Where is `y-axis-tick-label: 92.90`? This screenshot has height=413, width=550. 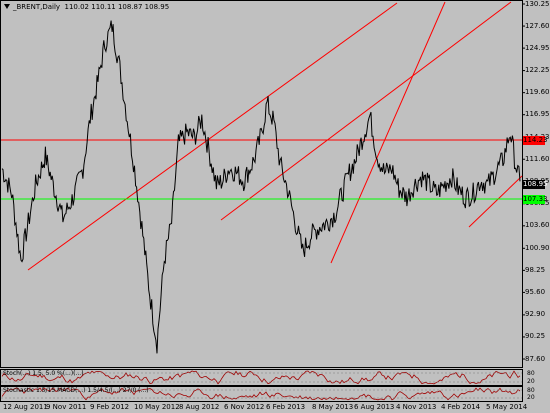 y-axis-tick-label: 92.90 is located at coordinates (535, 314).